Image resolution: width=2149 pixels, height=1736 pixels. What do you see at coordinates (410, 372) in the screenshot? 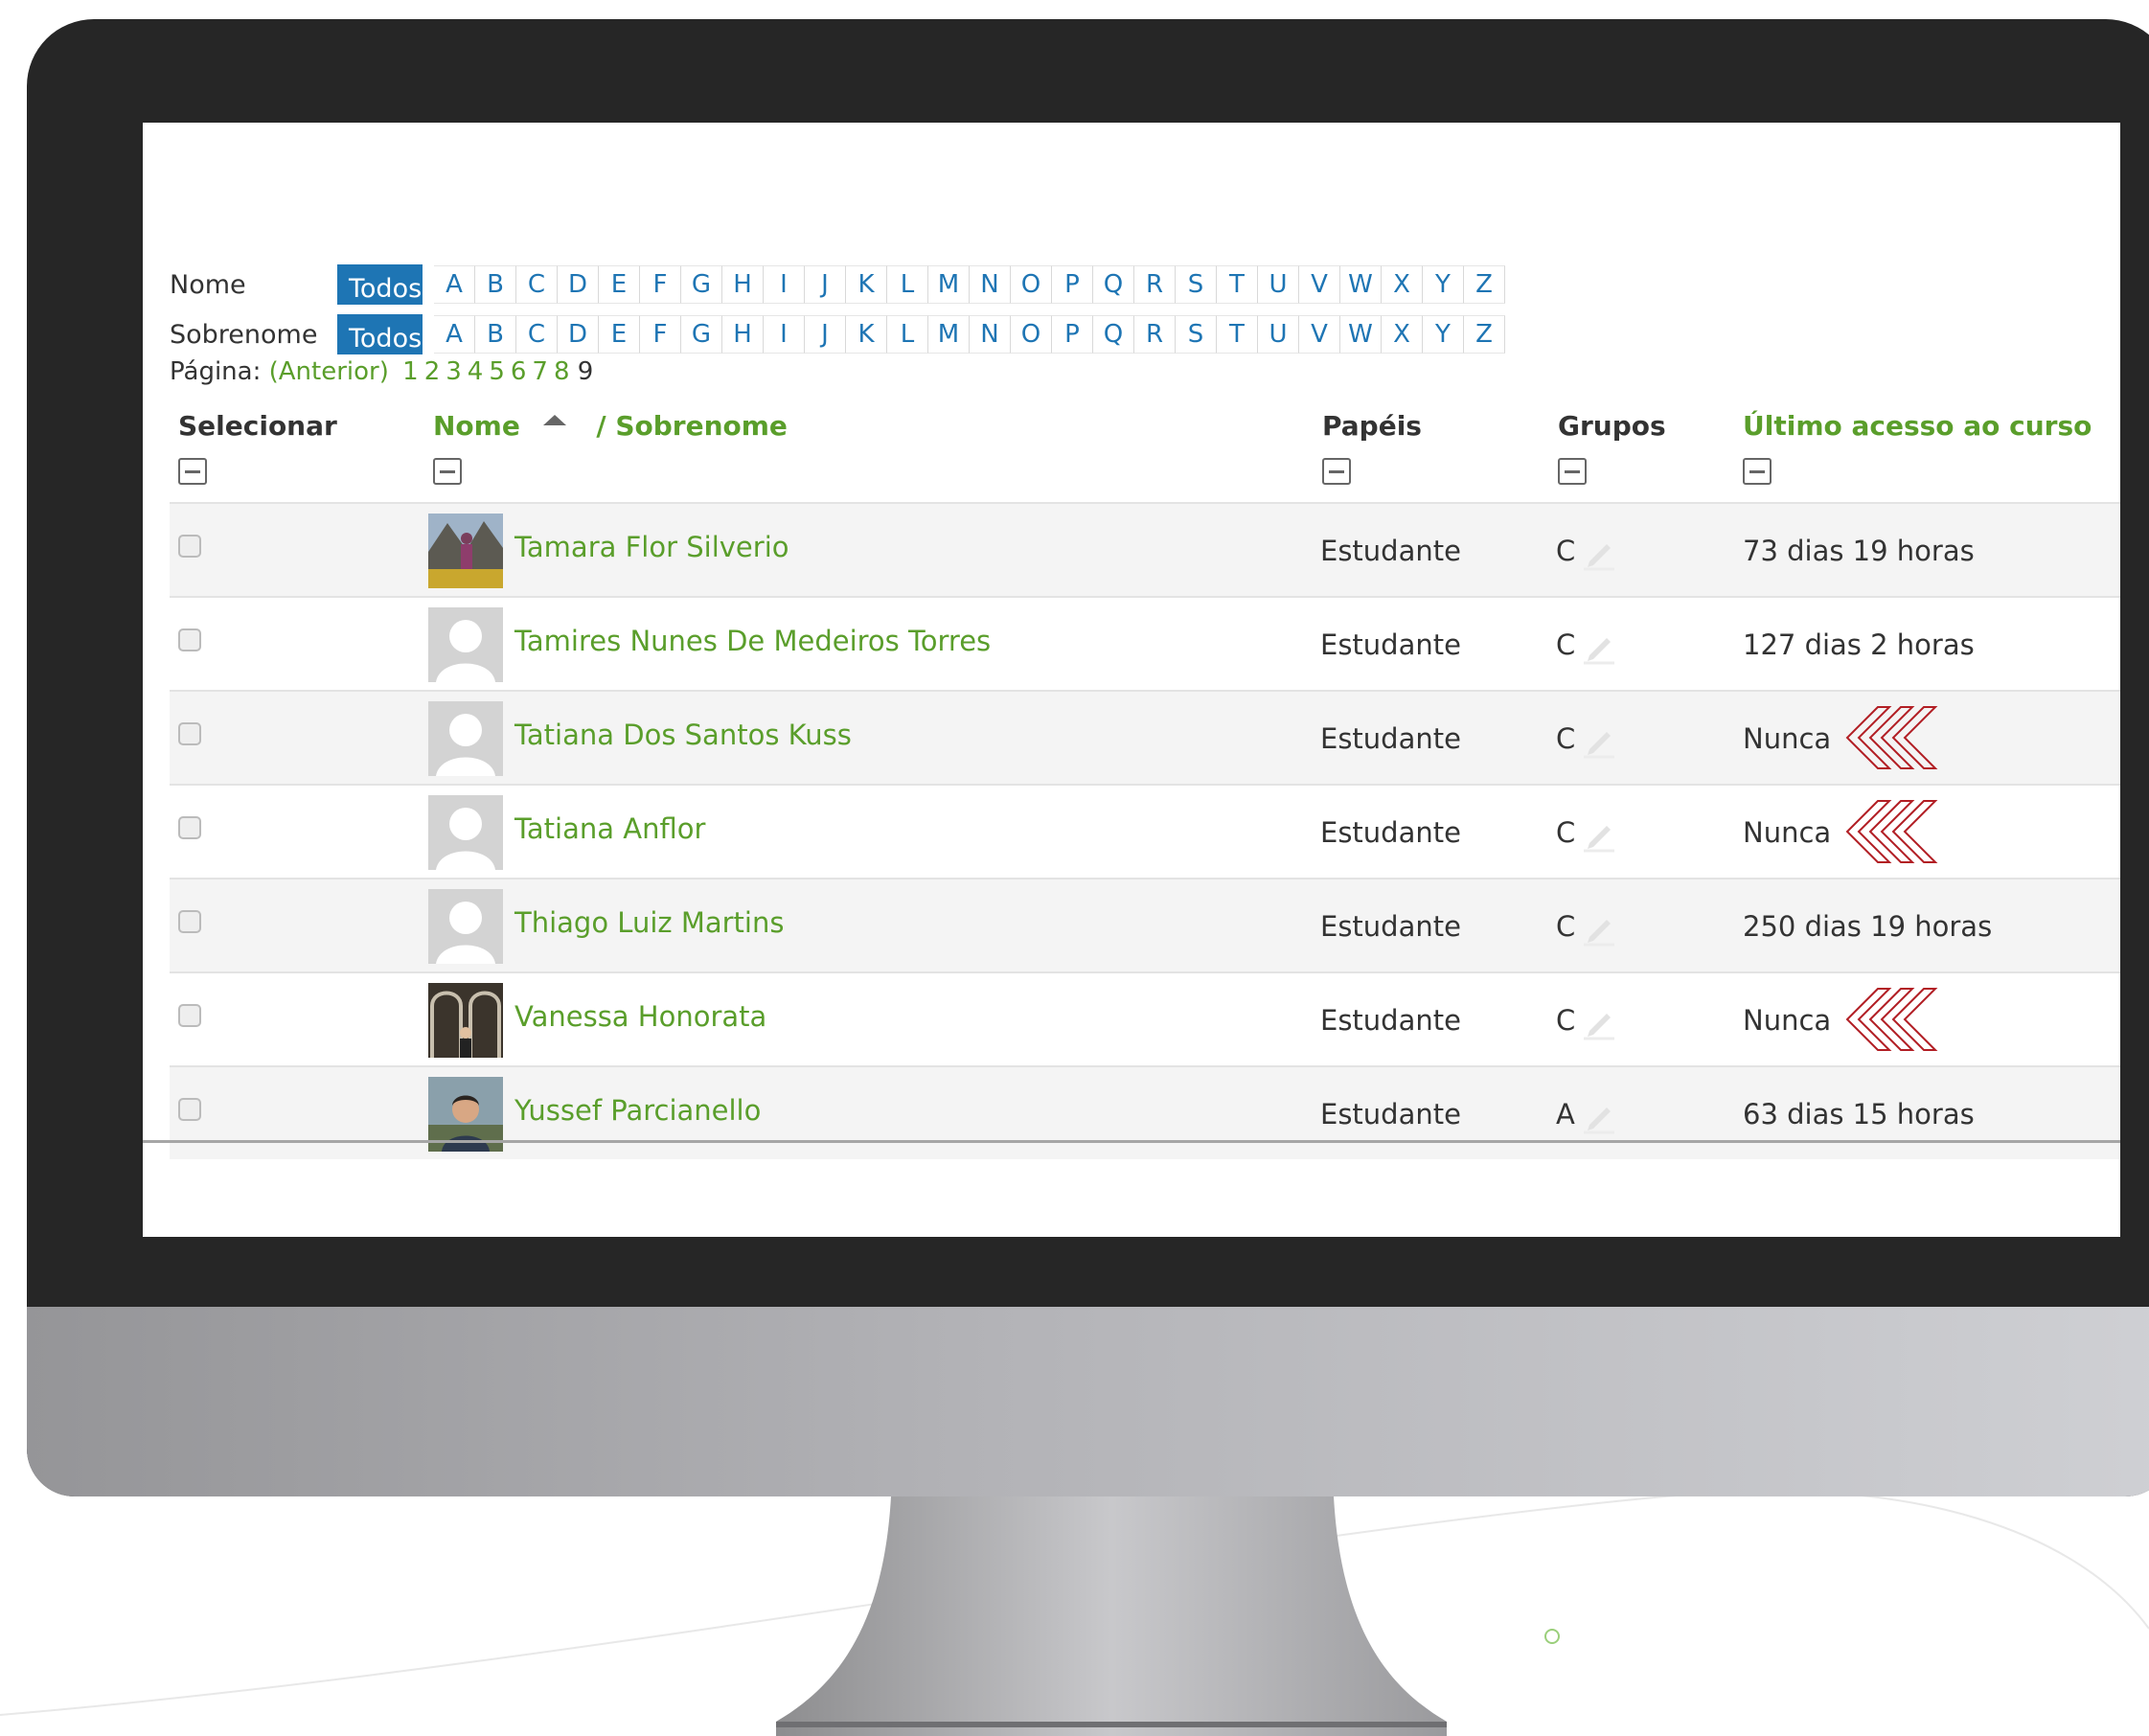
I see `pagination-page-link: 1` at bounding box center [410, 372].